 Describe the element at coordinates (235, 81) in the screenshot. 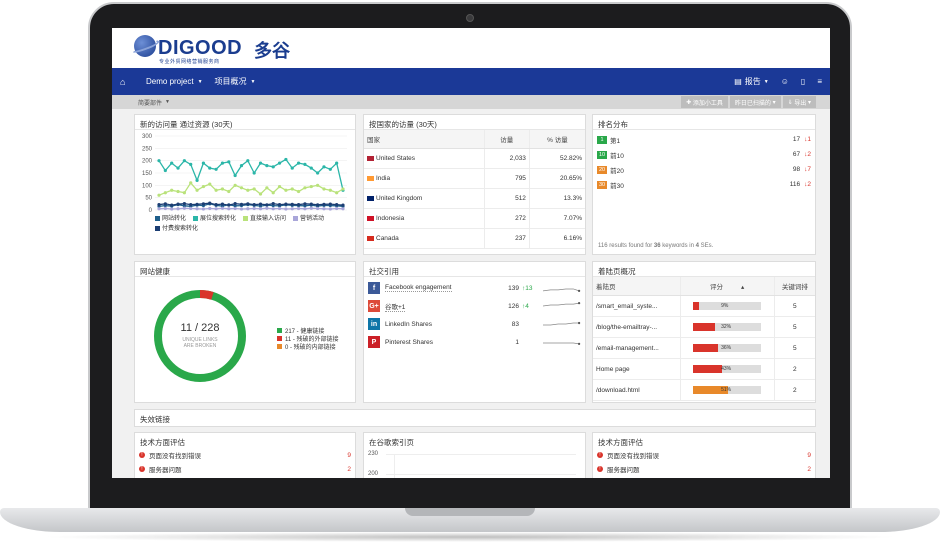

I see `overview-dropdown: 项目概况 ▼` at that location.